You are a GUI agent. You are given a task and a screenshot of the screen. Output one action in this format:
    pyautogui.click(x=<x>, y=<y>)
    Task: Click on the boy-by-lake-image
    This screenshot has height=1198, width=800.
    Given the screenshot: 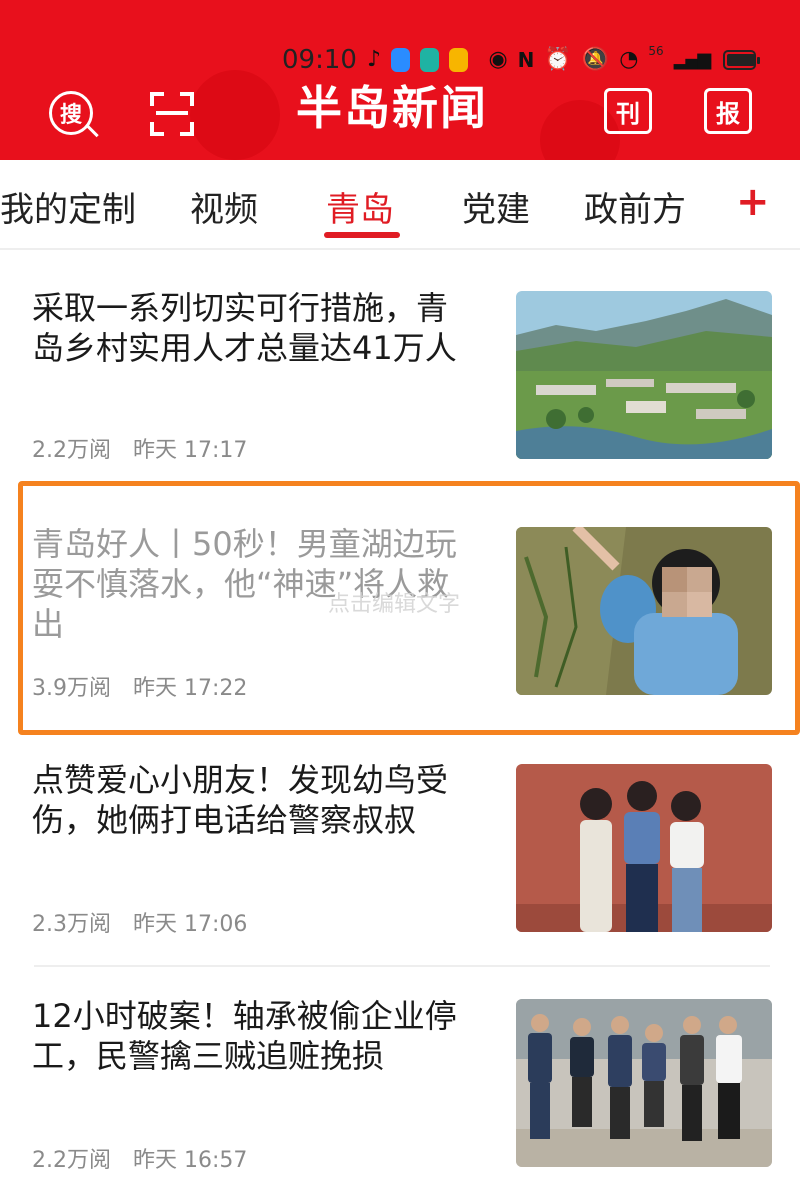 What is the action you would take?
    pyautogui.click(x=644, y=611)
    